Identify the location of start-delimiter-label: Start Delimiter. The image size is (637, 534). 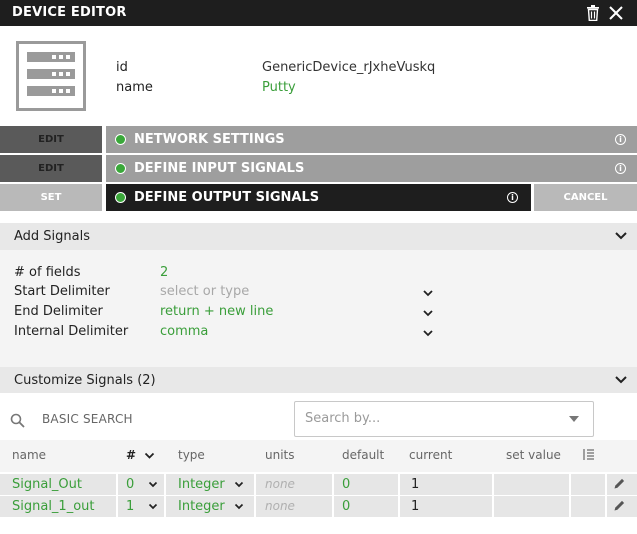
(62, 291).